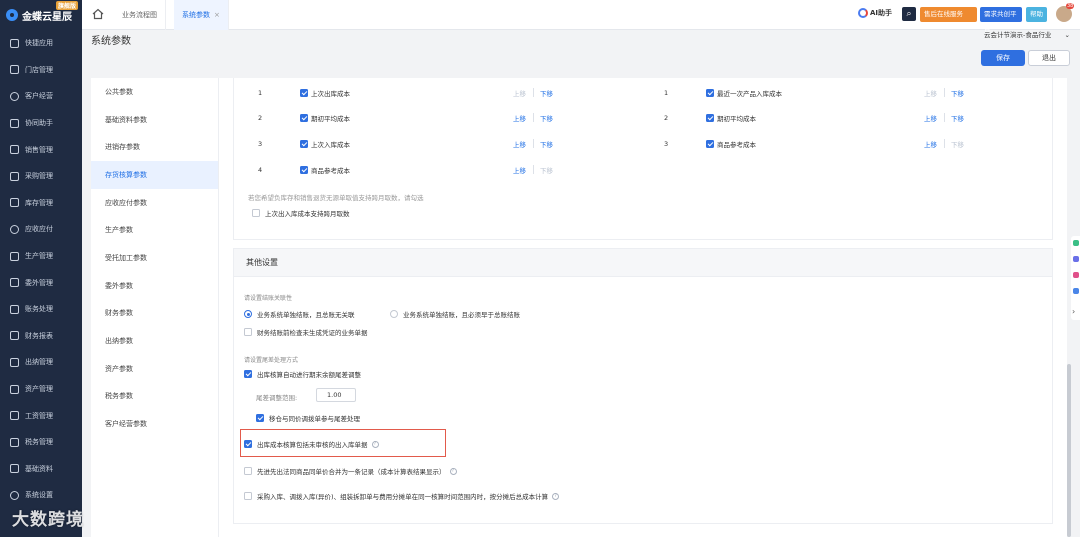 Image resolution: width=1080 pixels, height=537 pixels. Describe the element at coordinates (41, 442) in the screenshot. I see `sidebar-item-tax: 税务管理` at that location.